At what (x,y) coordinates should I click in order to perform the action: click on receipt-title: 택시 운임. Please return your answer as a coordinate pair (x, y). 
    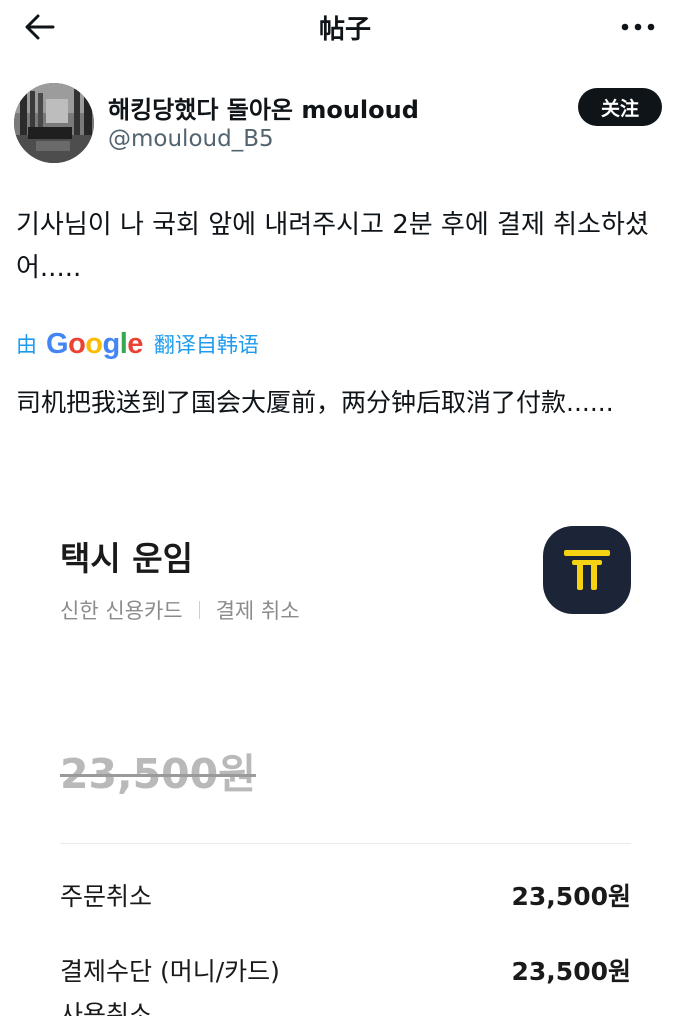
    Looking at the image, I should click on (126, 558).